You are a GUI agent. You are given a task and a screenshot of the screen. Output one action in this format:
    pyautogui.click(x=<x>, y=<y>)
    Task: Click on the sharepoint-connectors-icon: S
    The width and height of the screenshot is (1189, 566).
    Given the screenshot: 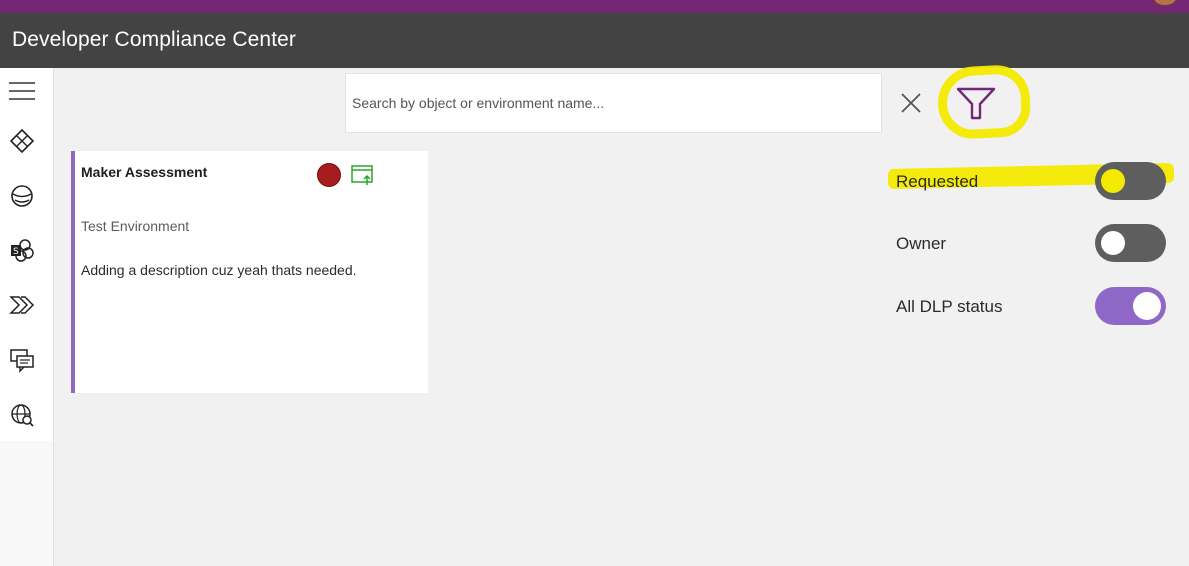 What is the action you would take?
    pyautogui.click(x=22, y=250)
    